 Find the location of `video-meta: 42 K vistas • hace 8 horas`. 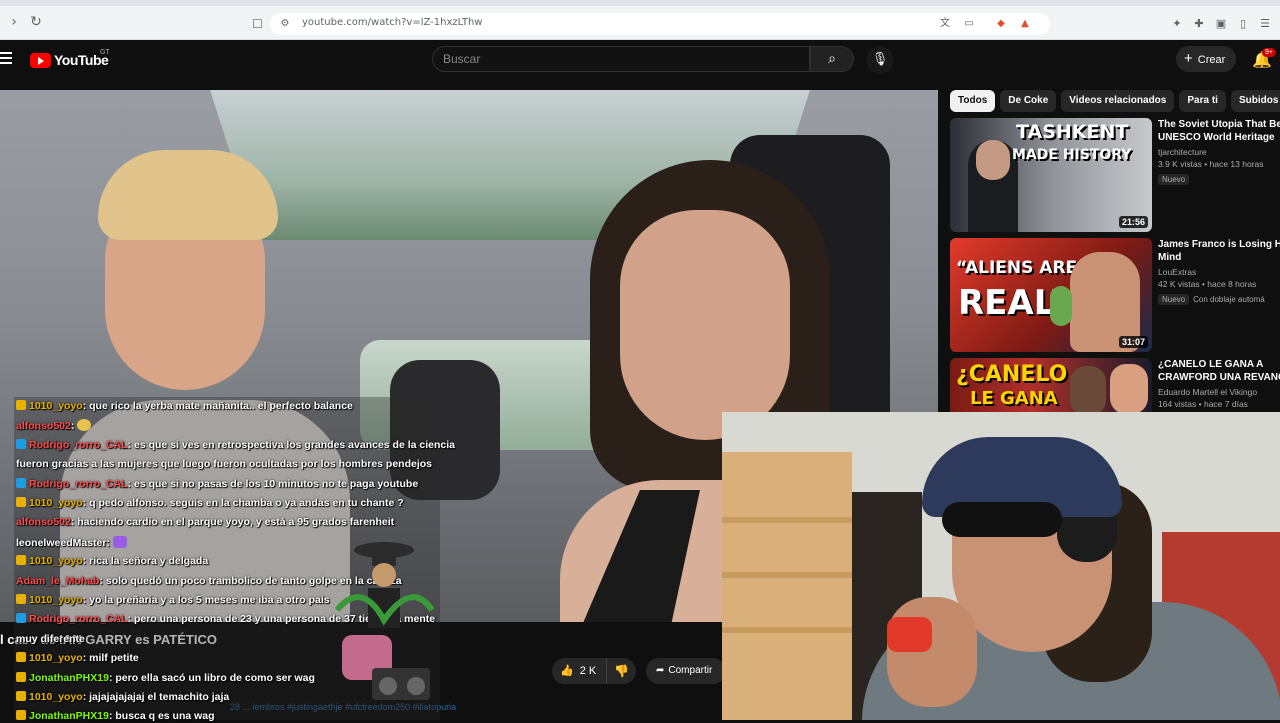

video-meta: 42 K vistas • hace 8 horas is located at coordinates (1207, 284).